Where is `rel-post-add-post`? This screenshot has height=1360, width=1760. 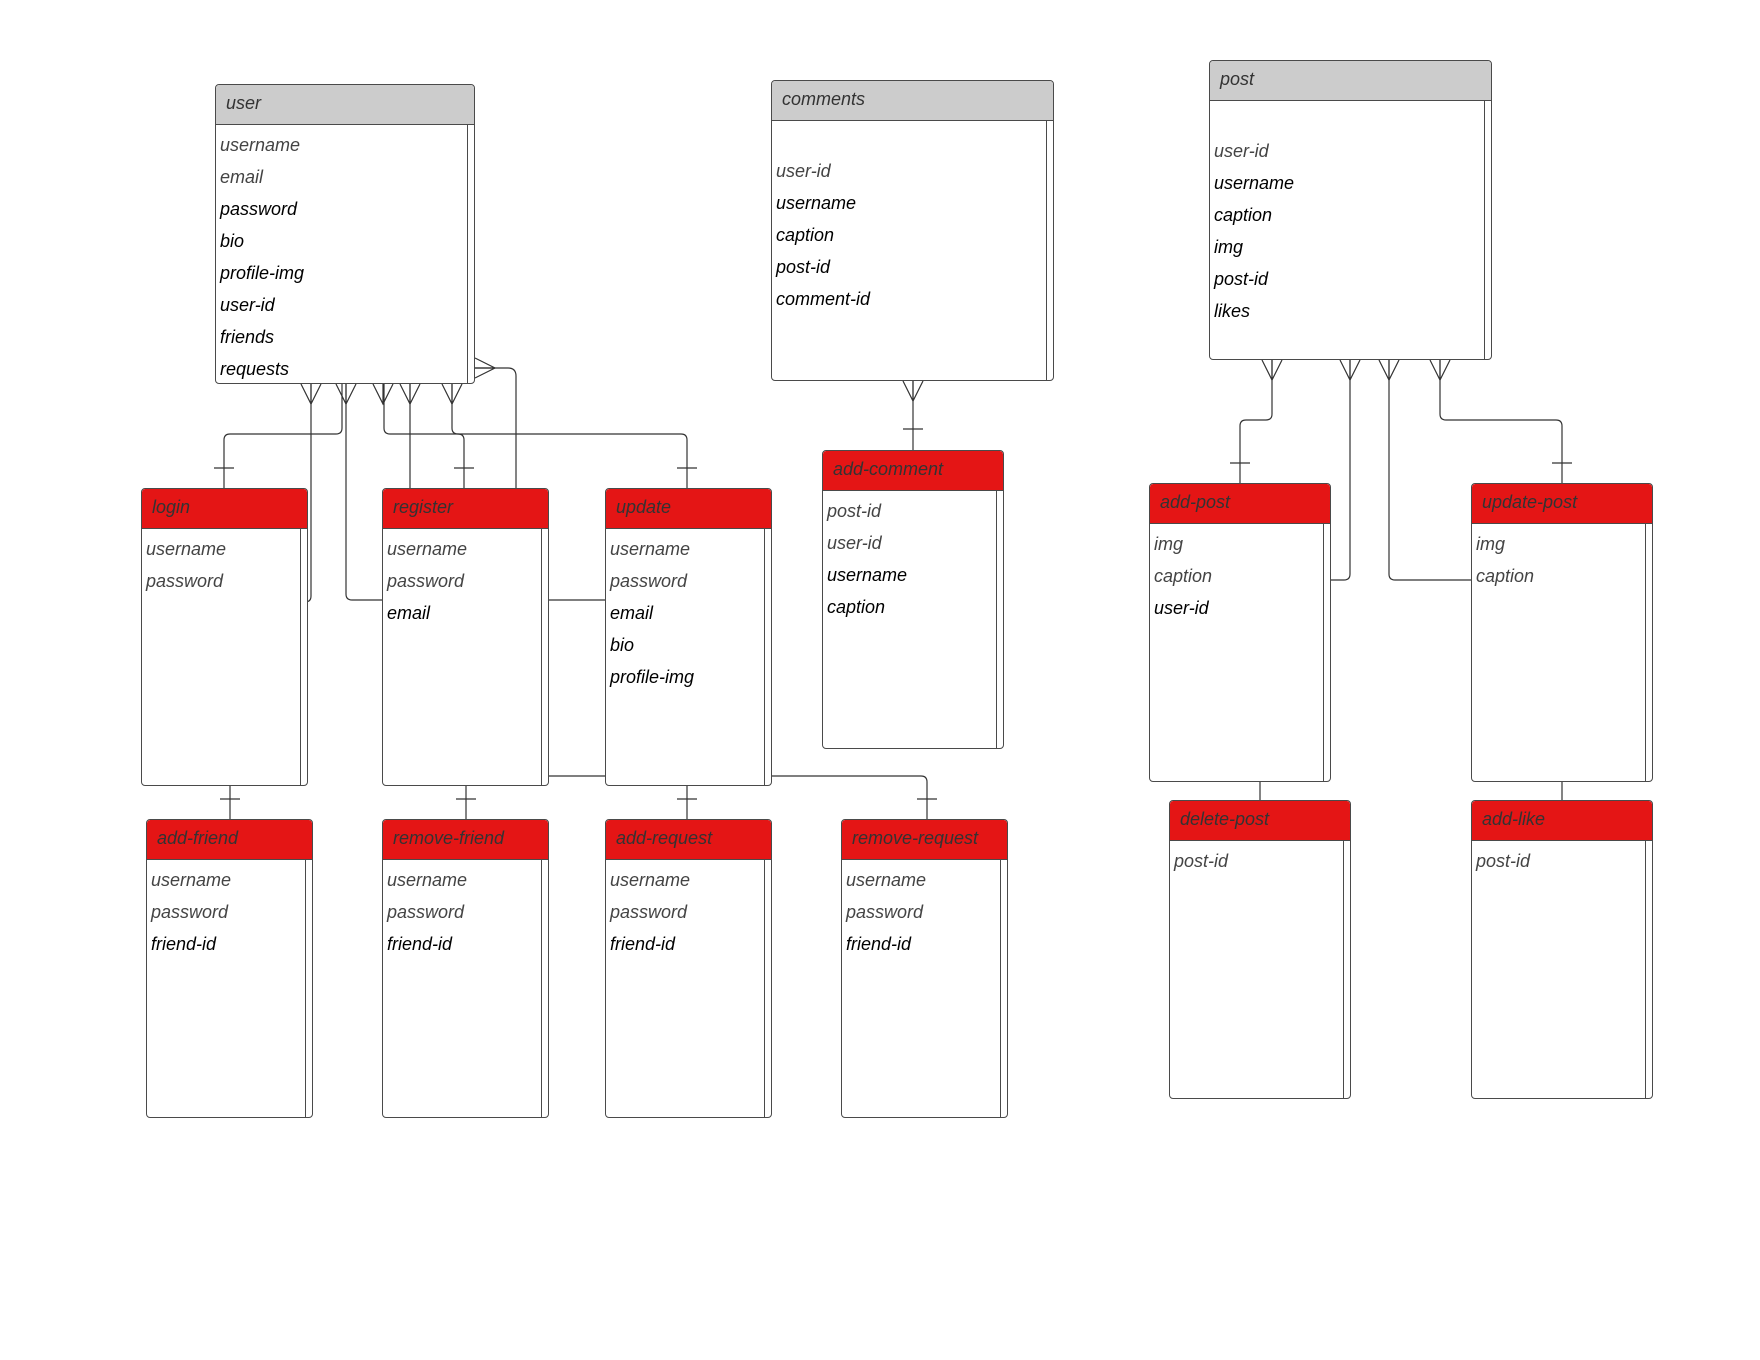
rel-post-add-post is located at coordinates (1256, 421).